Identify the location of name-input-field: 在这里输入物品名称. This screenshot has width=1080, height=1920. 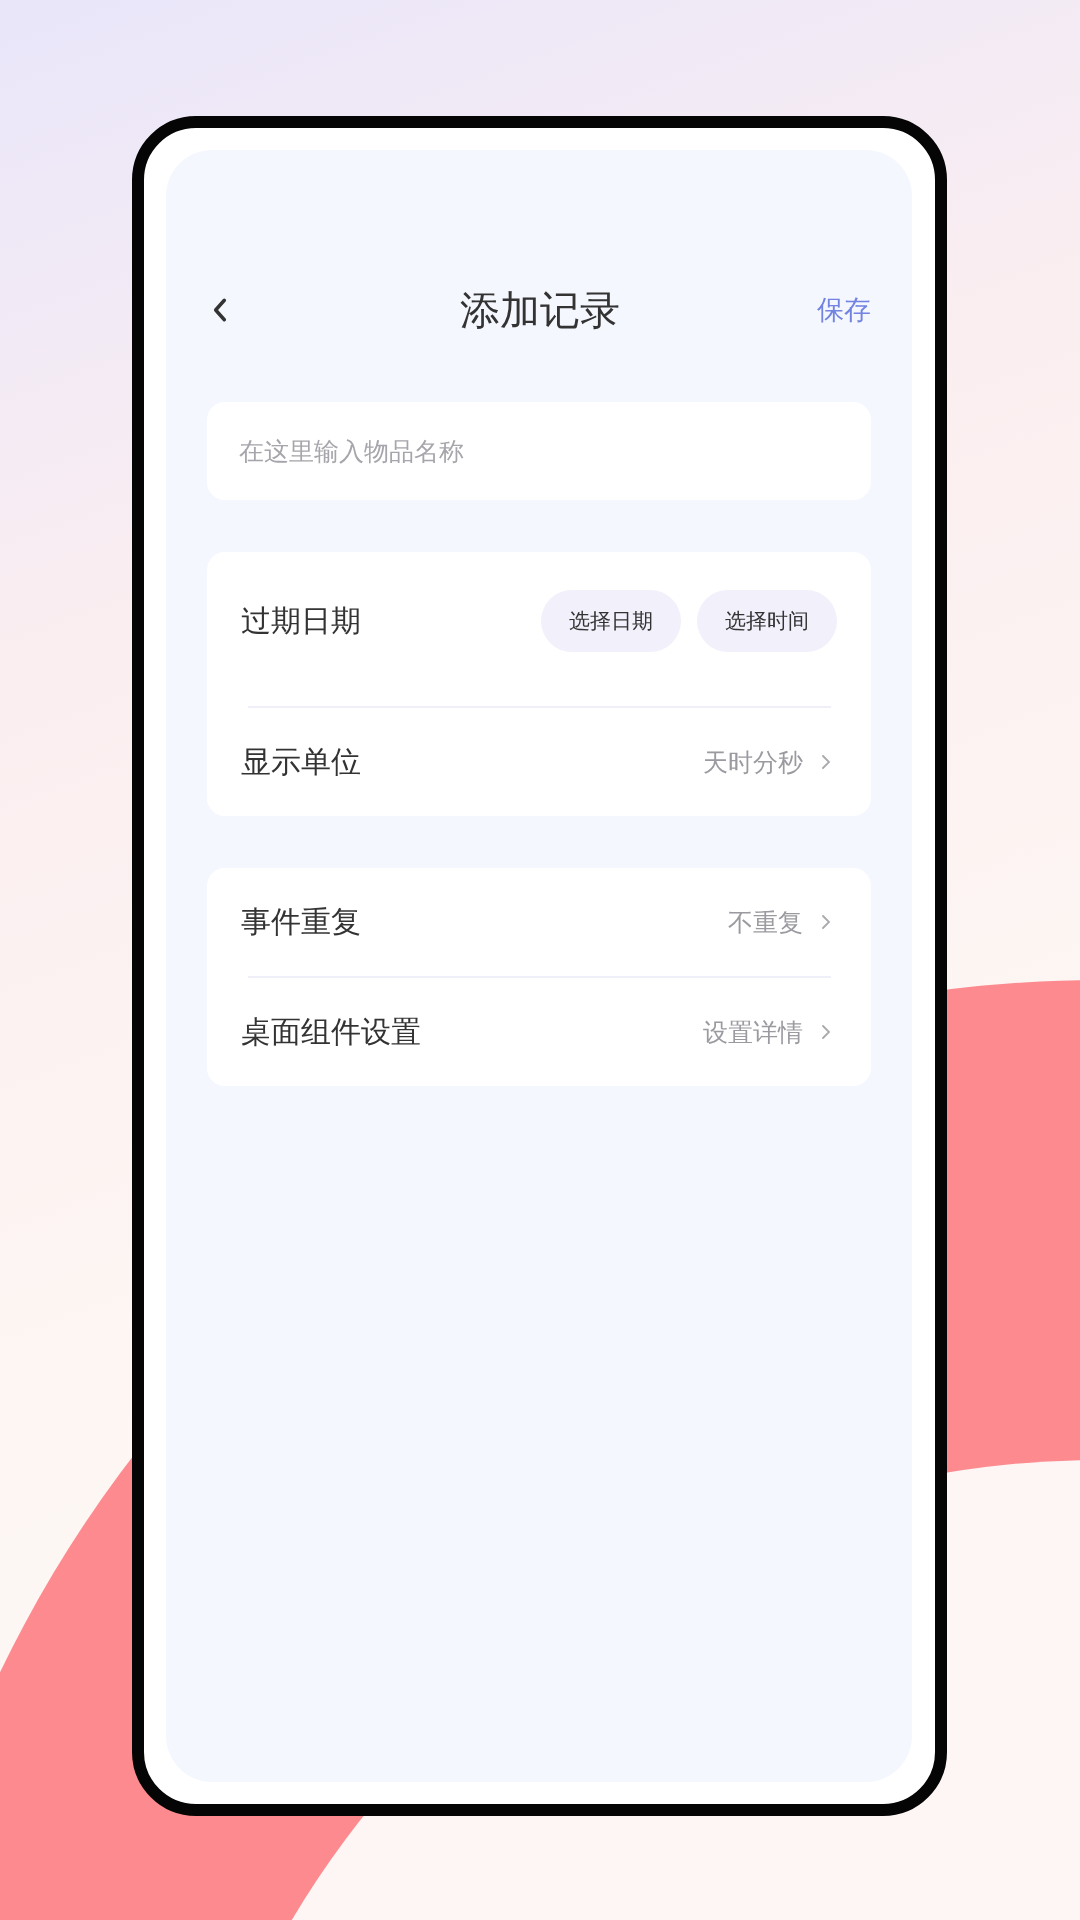
(539, 451).